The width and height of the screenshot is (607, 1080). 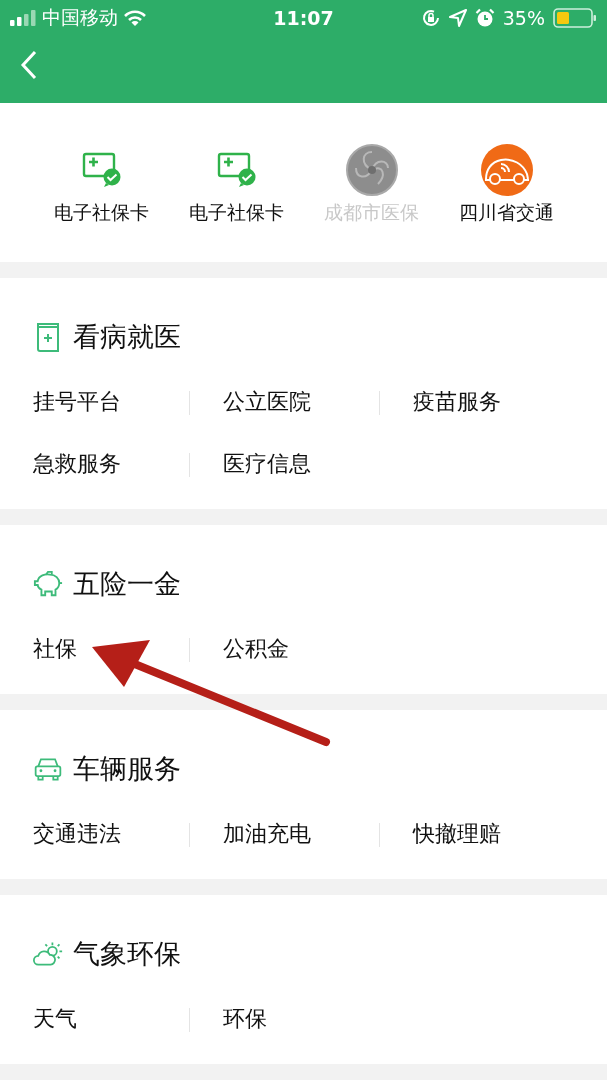 What do you see at coordinates (77, 402) in the screenshot?
I see `service-link: 挂号平台` at bounding box center [77, 402].